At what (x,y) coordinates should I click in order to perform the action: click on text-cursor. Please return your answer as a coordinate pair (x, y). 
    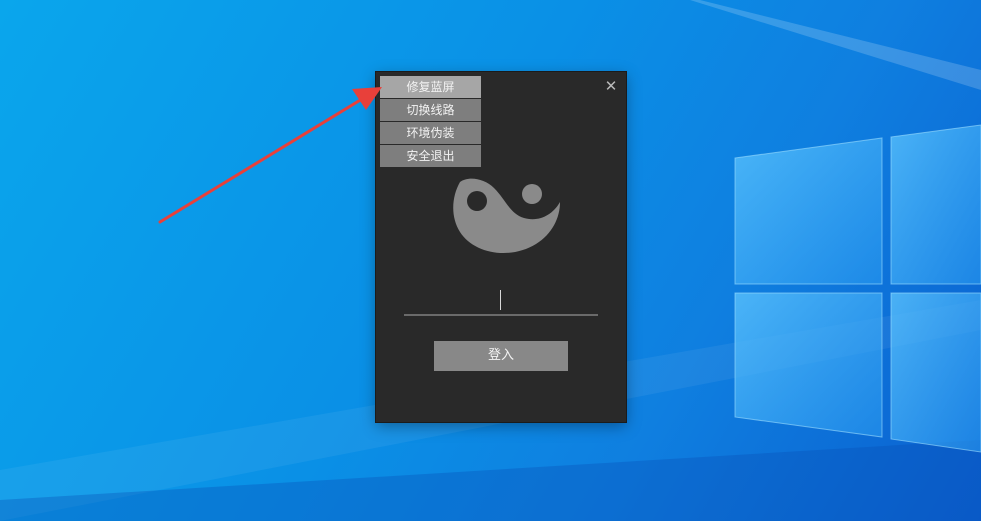
    Looking at the image, I should click on (500, 300).